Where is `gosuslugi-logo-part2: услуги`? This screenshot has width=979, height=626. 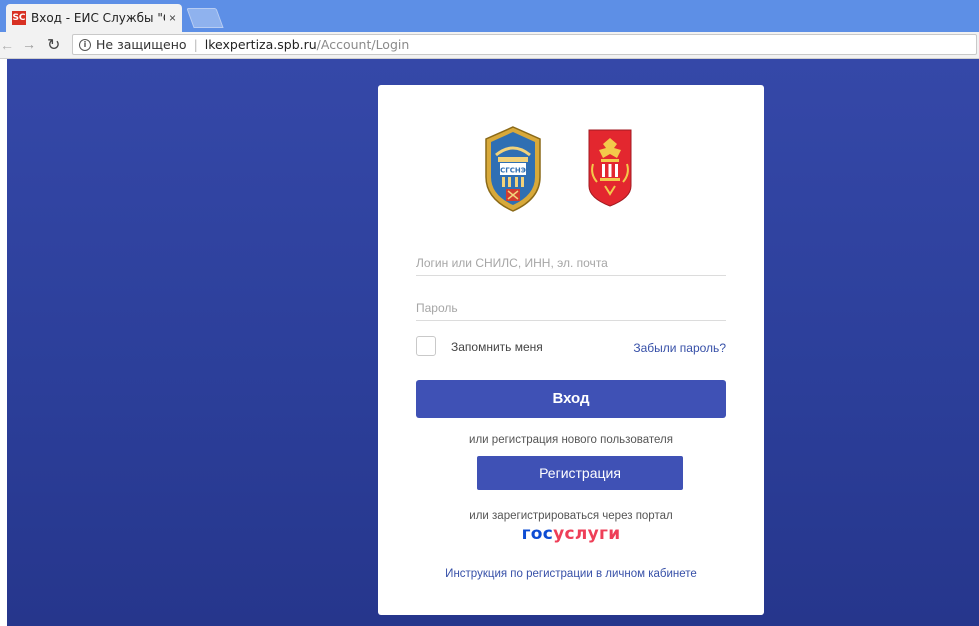 gosuslugi-logo-part2: услуги is located at coordinates (587, 534).